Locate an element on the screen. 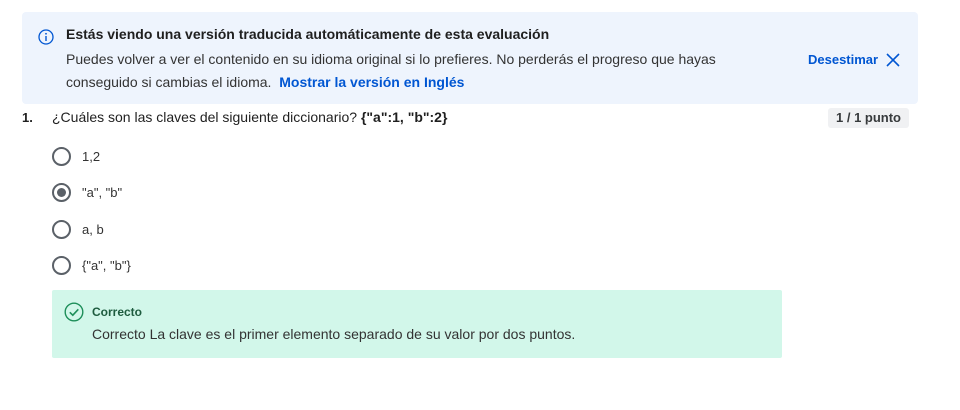  radio-button-selected is located at coordinates (61, 192).